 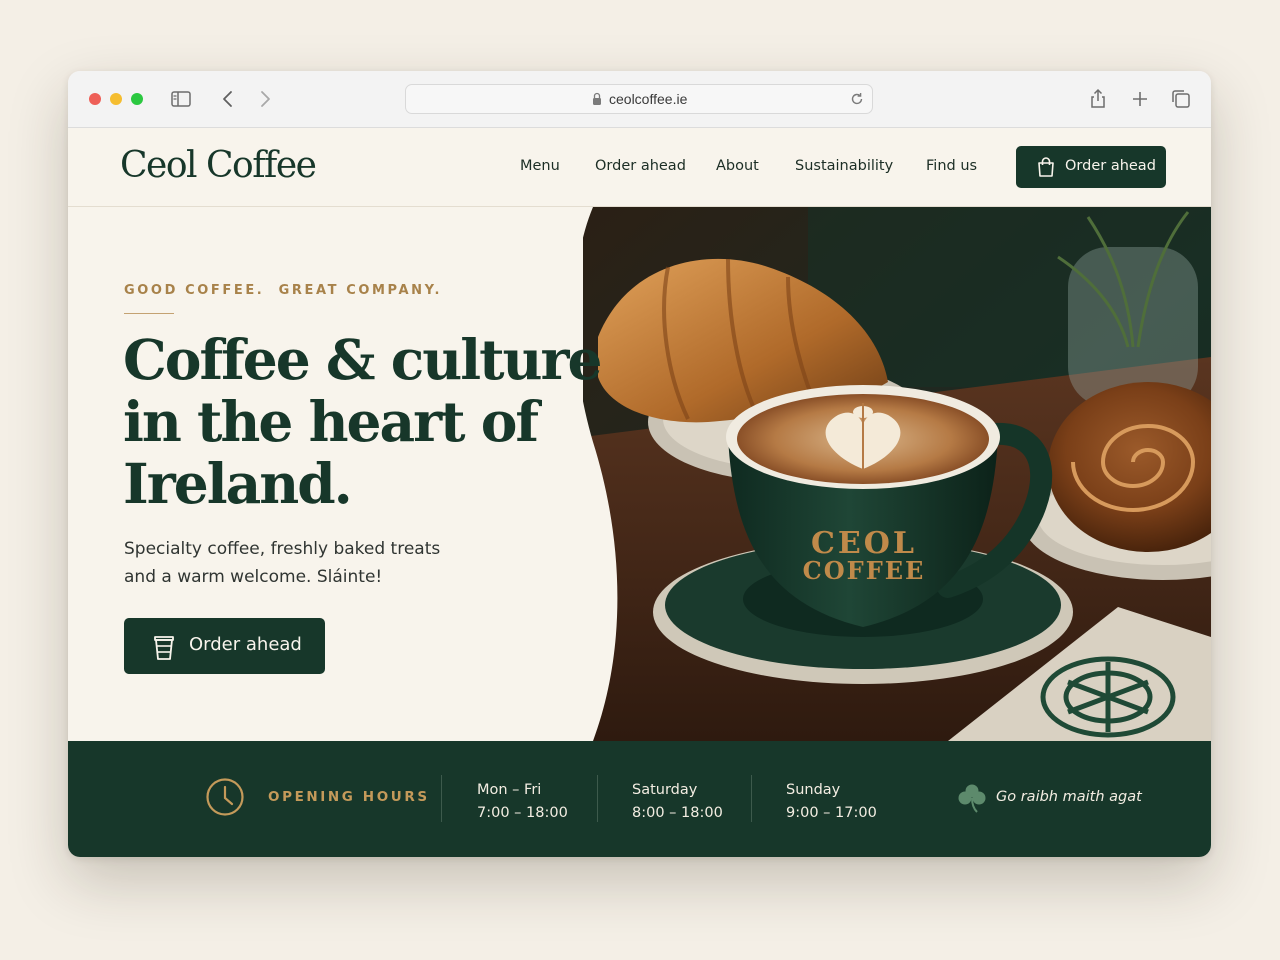 I want to click on nav-menu: Menu, so click(x=540, y=166).